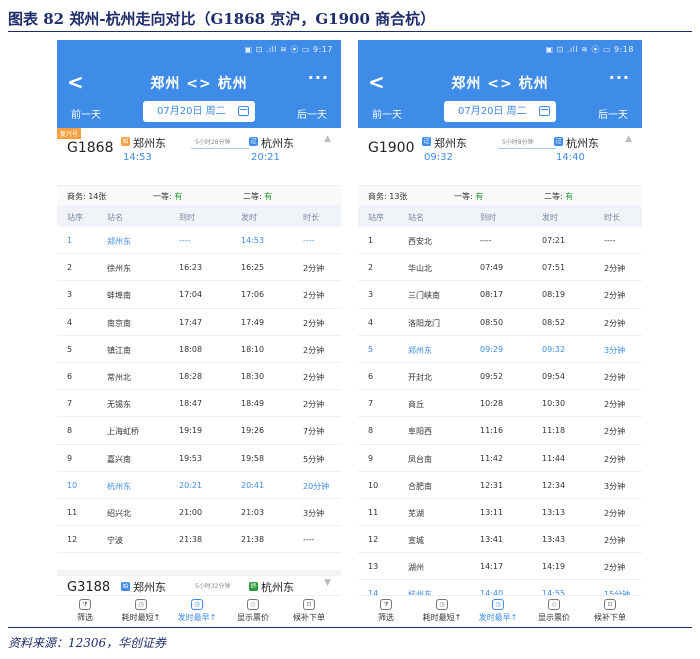 The height and width of the screenshot is (659, 700). Describe the element at coordinates (554, 485) in the screenshot. I see `stop-dep: 12:34` at that location.